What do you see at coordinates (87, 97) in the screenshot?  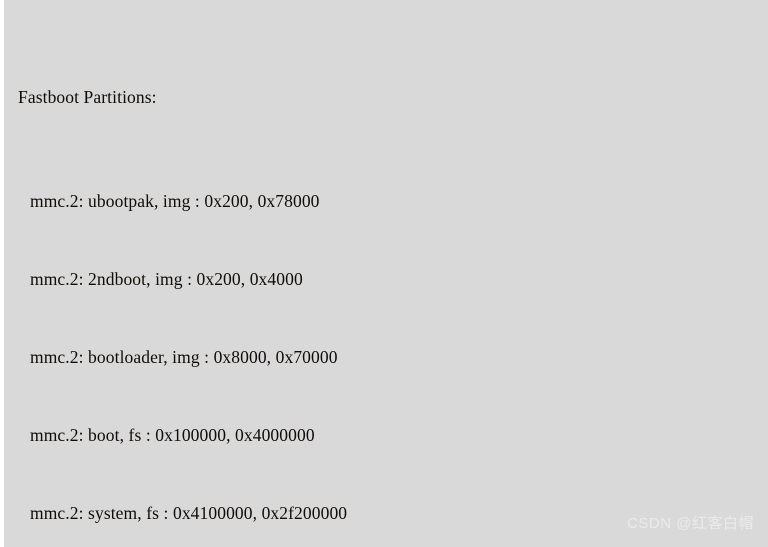 I see `log-line-header: Fastboot Partitions:` at bounding box center [87, 97].